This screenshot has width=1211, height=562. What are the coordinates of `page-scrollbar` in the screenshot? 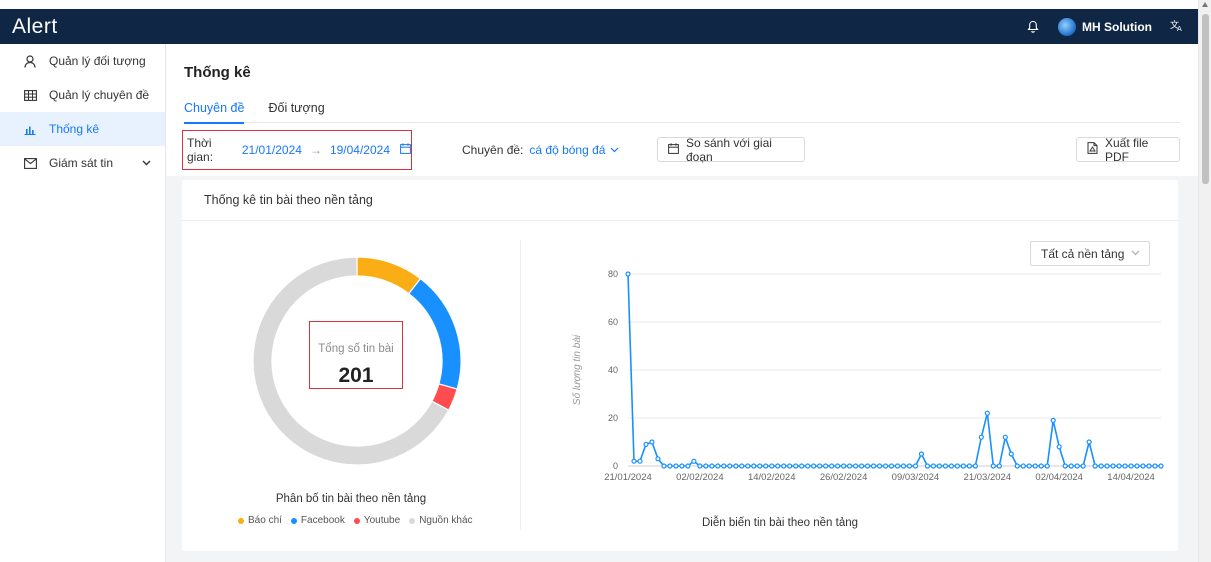 It's located at (1204, 281).